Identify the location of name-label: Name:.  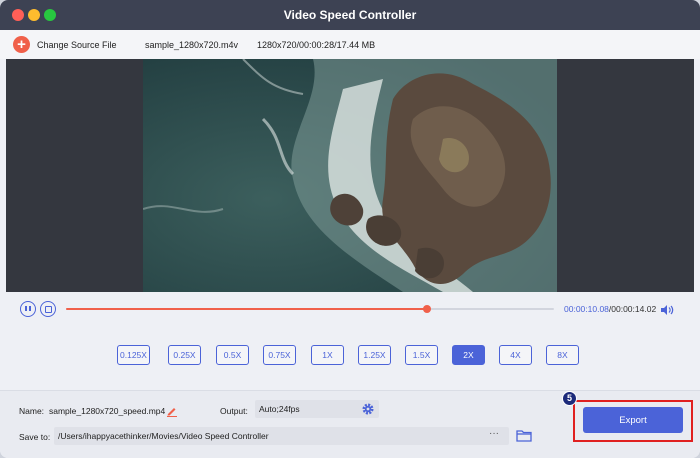
(32, 411).